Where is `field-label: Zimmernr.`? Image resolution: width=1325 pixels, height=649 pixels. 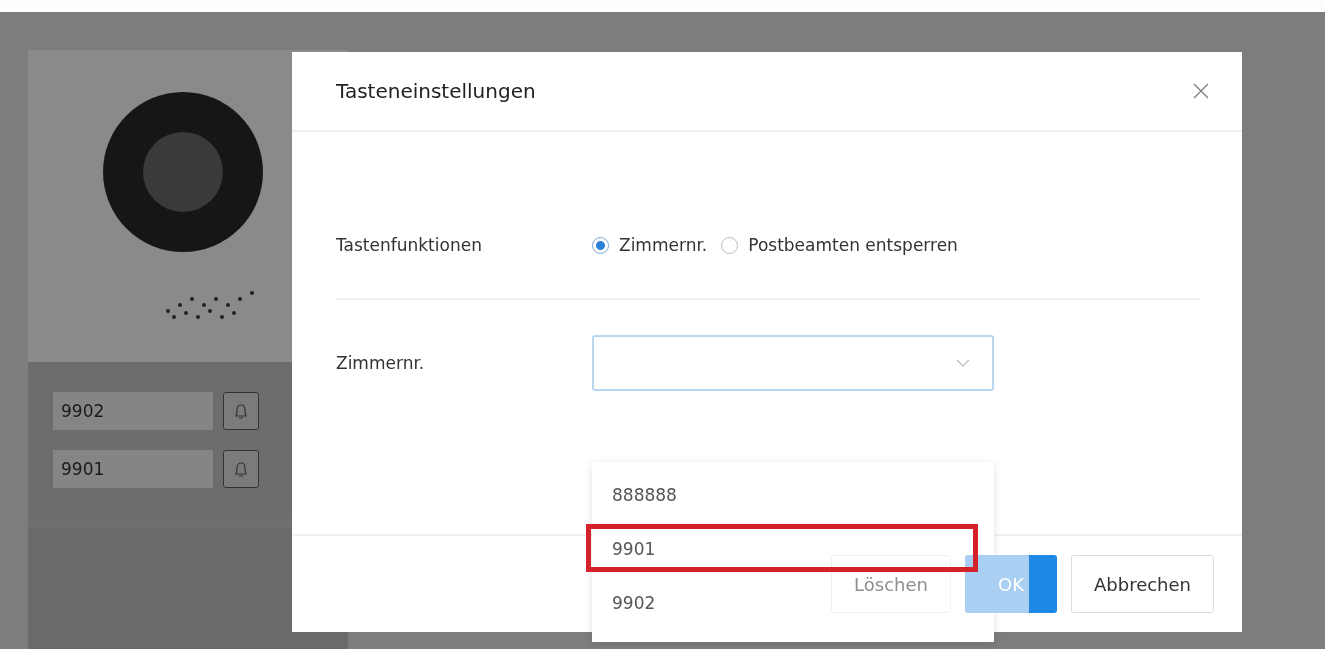
field-label: Zimmernr. is located at coordinates (381, 363).